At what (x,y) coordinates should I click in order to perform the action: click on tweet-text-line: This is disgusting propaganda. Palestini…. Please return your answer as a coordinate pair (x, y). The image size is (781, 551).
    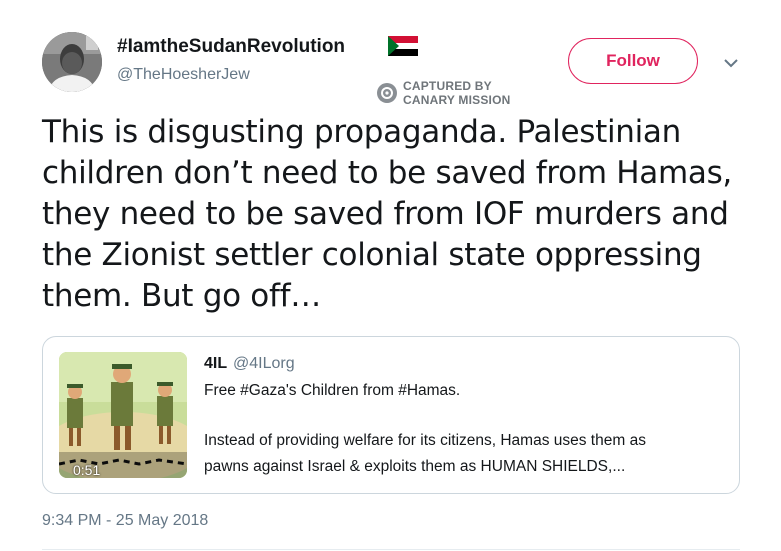
    Looking at the image, I should click on (361, 132).